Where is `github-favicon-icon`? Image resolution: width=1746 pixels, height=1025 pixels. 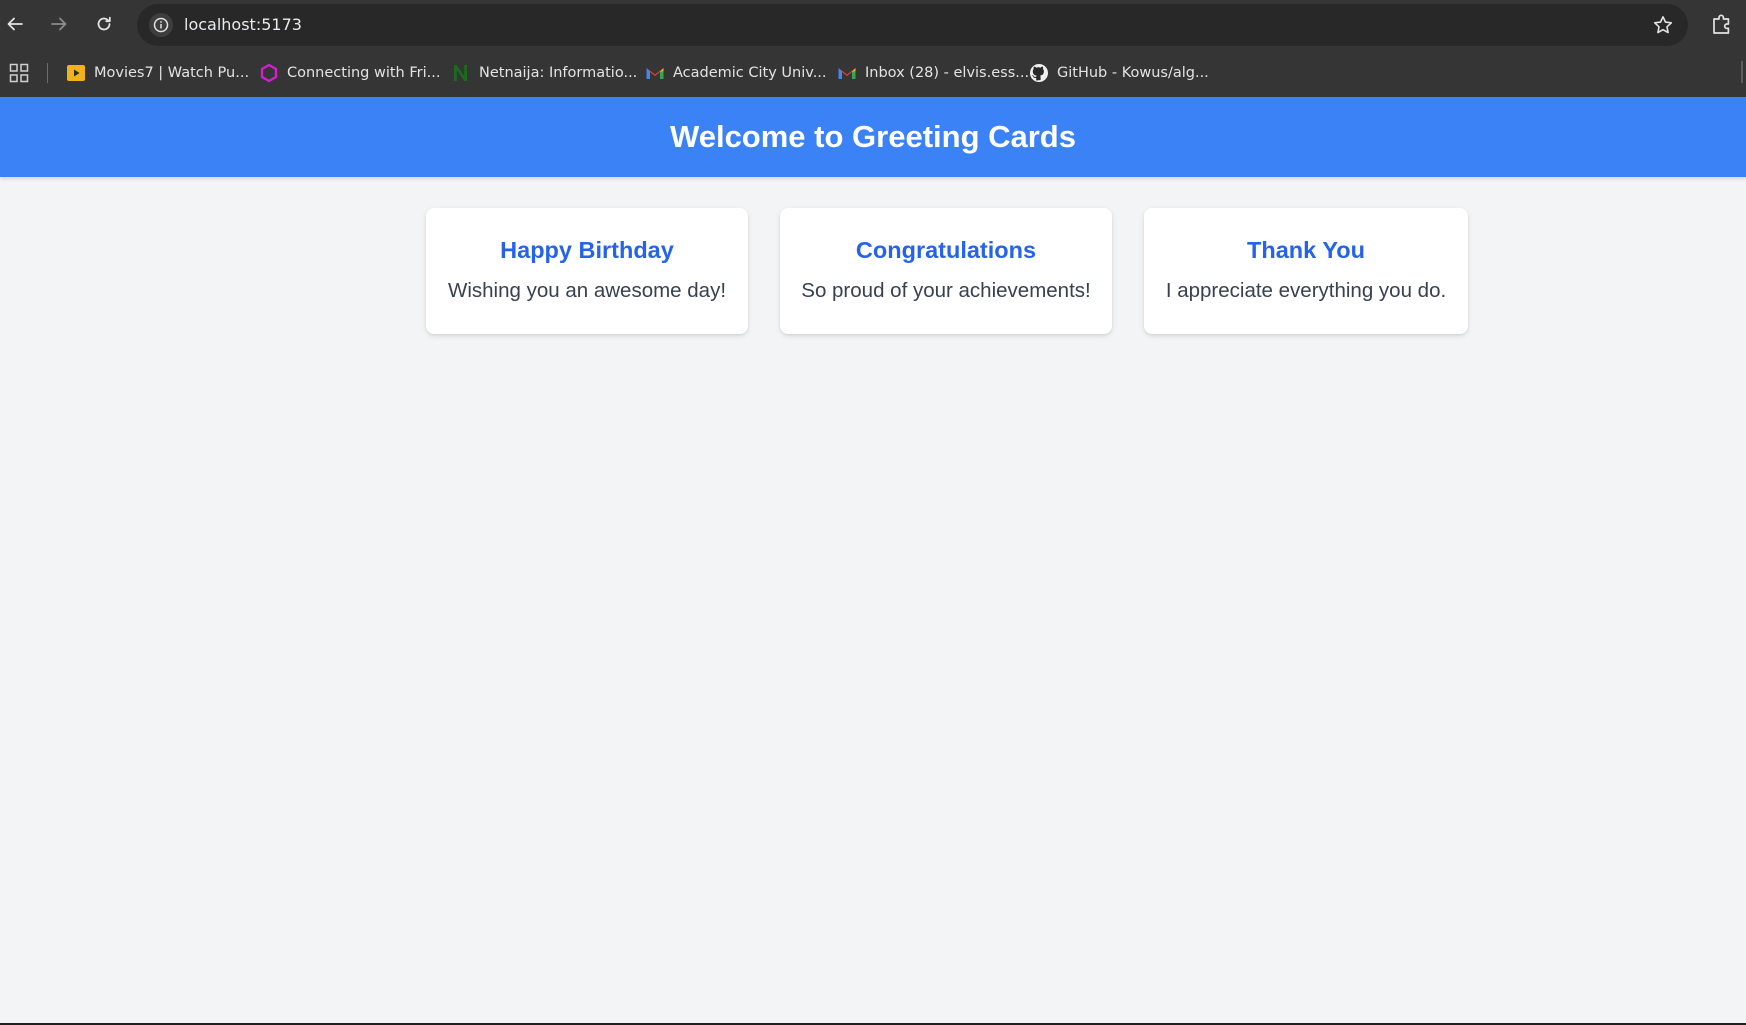
github-favicon-icon is located at coordinates (1039, 73).